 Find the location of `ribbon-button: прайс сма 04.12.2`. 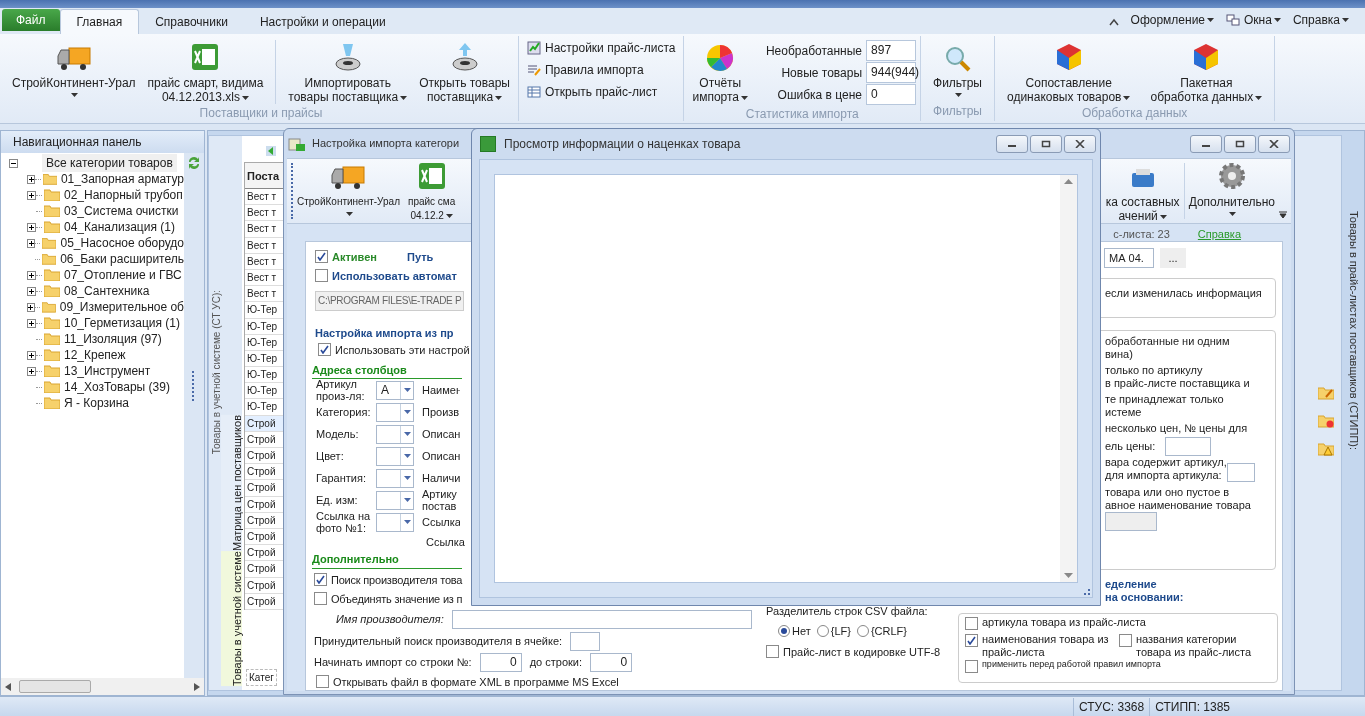

ribbon-button: прайс сма 04.12.2 is located at coordinates (431, 191).